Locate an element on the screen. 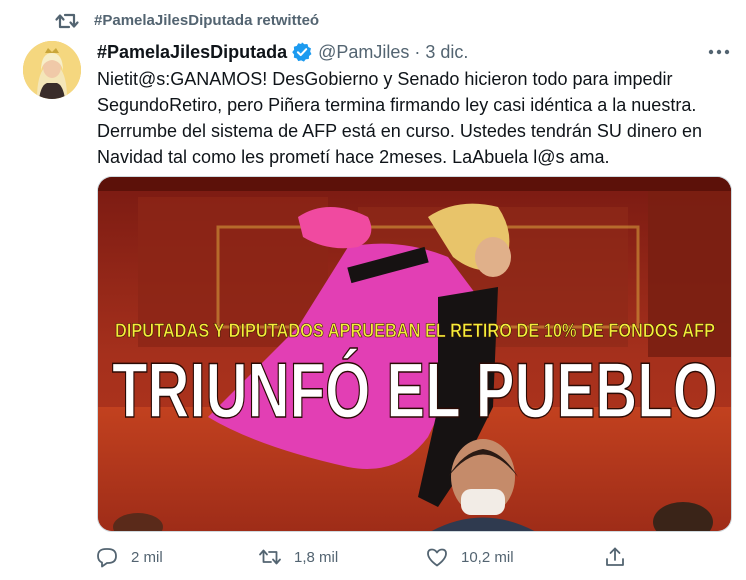 The width and height of the screenshot is (746, 580). tweet-actions: 2 mil 1,8 mil 10,2 mil is located at coordinates (415, 557).